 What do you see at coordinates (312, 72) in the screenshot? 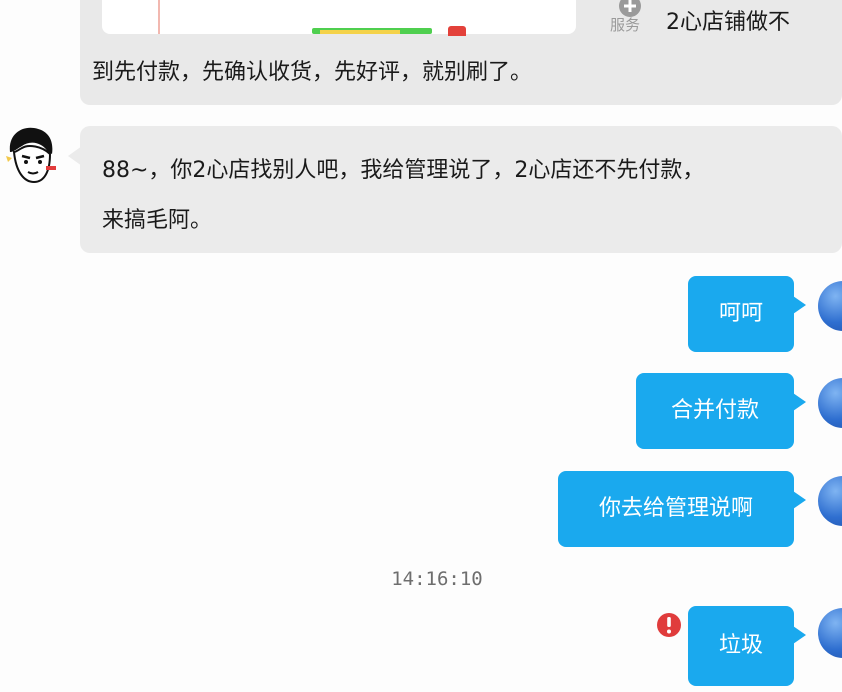
I see `message-text: 到先付款，先确认收货，先好评，就别刷了。` at bounding box center [312, 72].